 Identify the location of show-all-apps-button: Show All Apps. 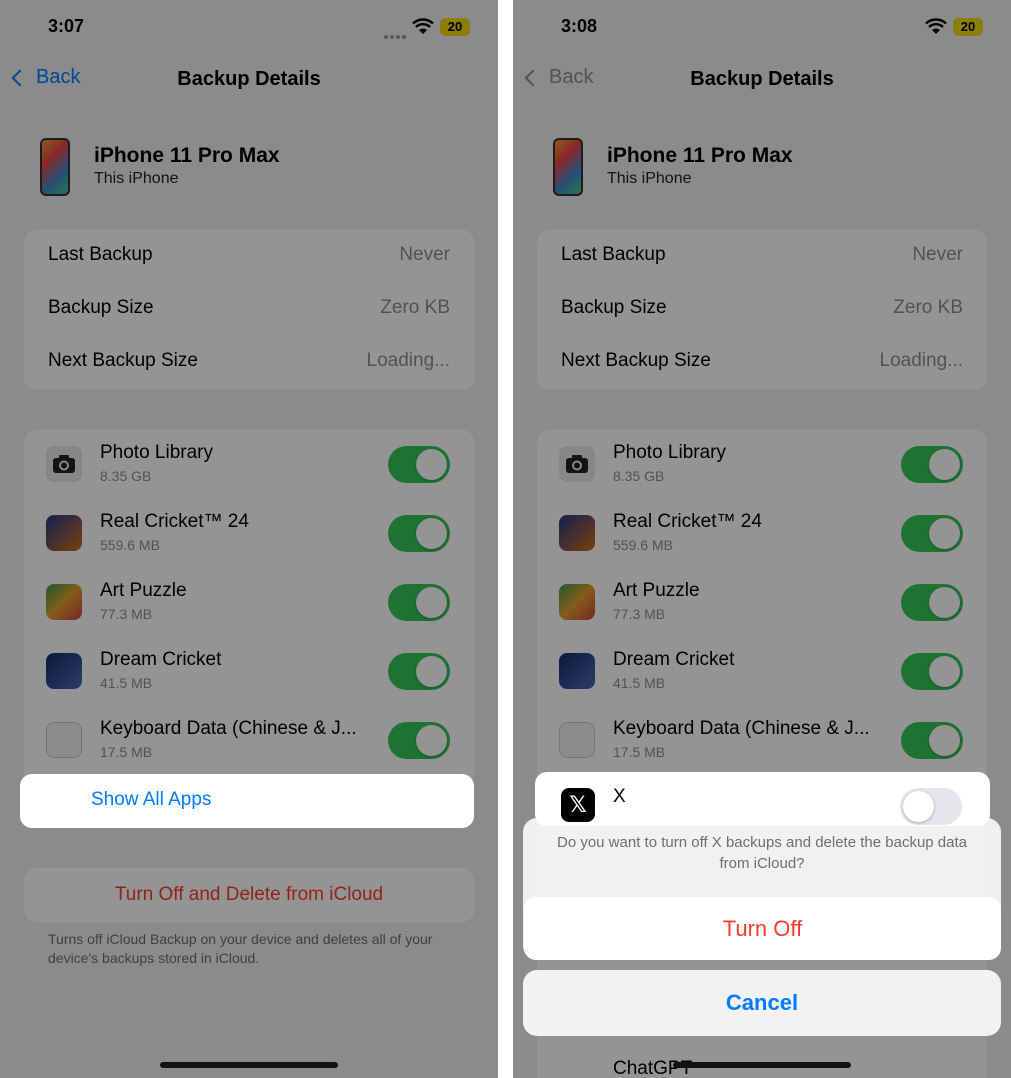
(247, 801).